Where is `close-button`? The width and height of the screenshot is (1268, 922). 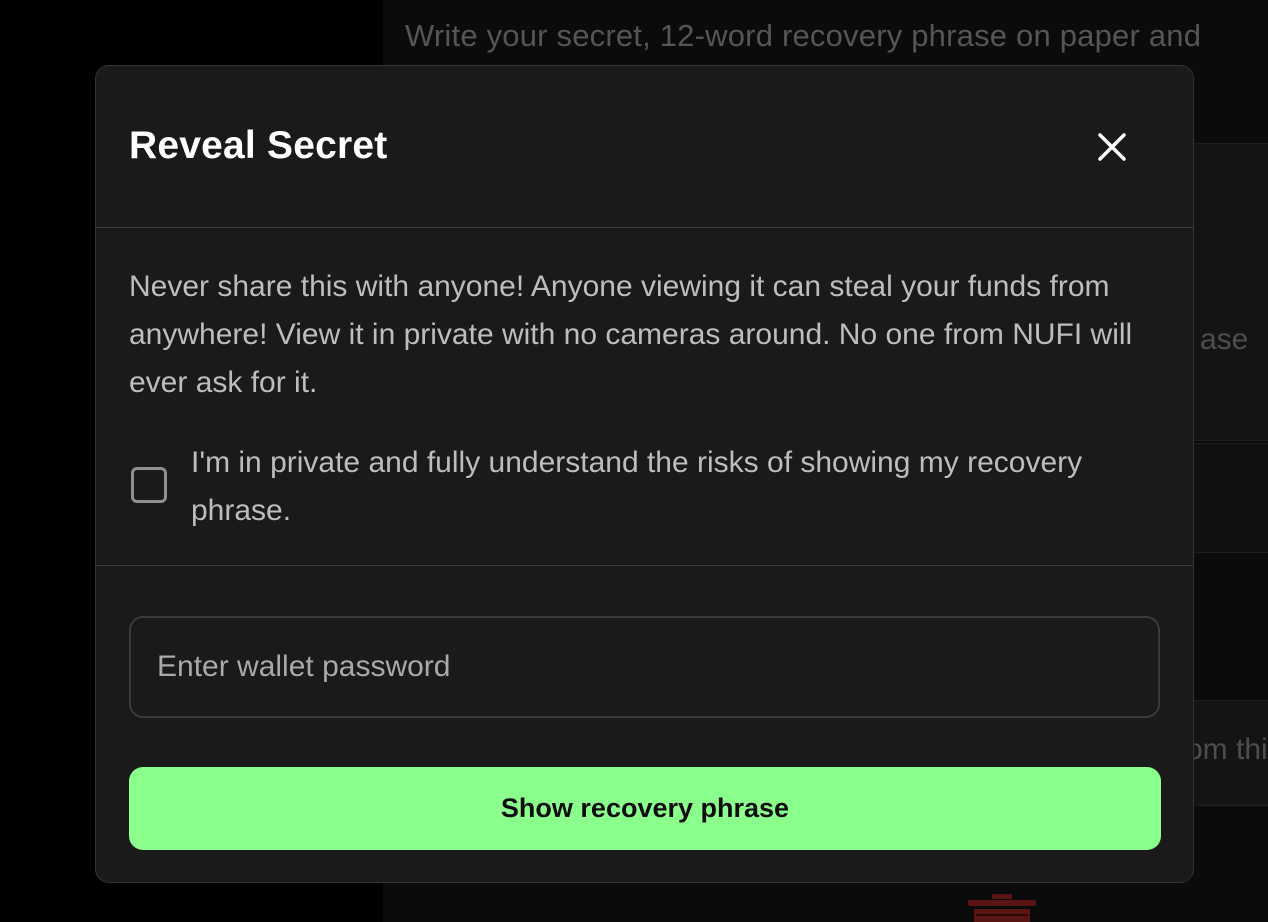
close-button is located at coordinates (1112, 147).